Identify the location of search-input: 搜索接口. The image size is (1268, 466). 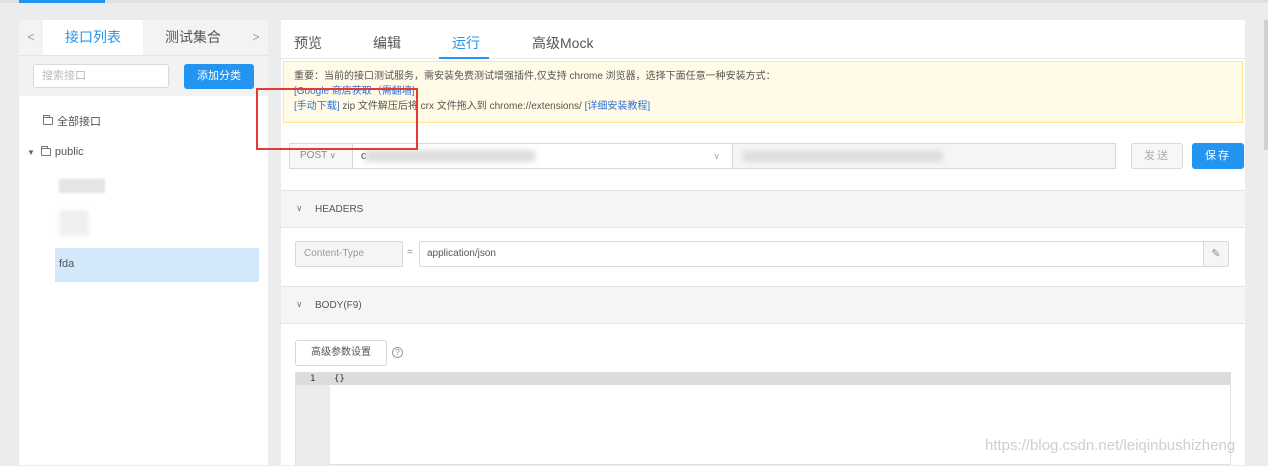
(101, 76).